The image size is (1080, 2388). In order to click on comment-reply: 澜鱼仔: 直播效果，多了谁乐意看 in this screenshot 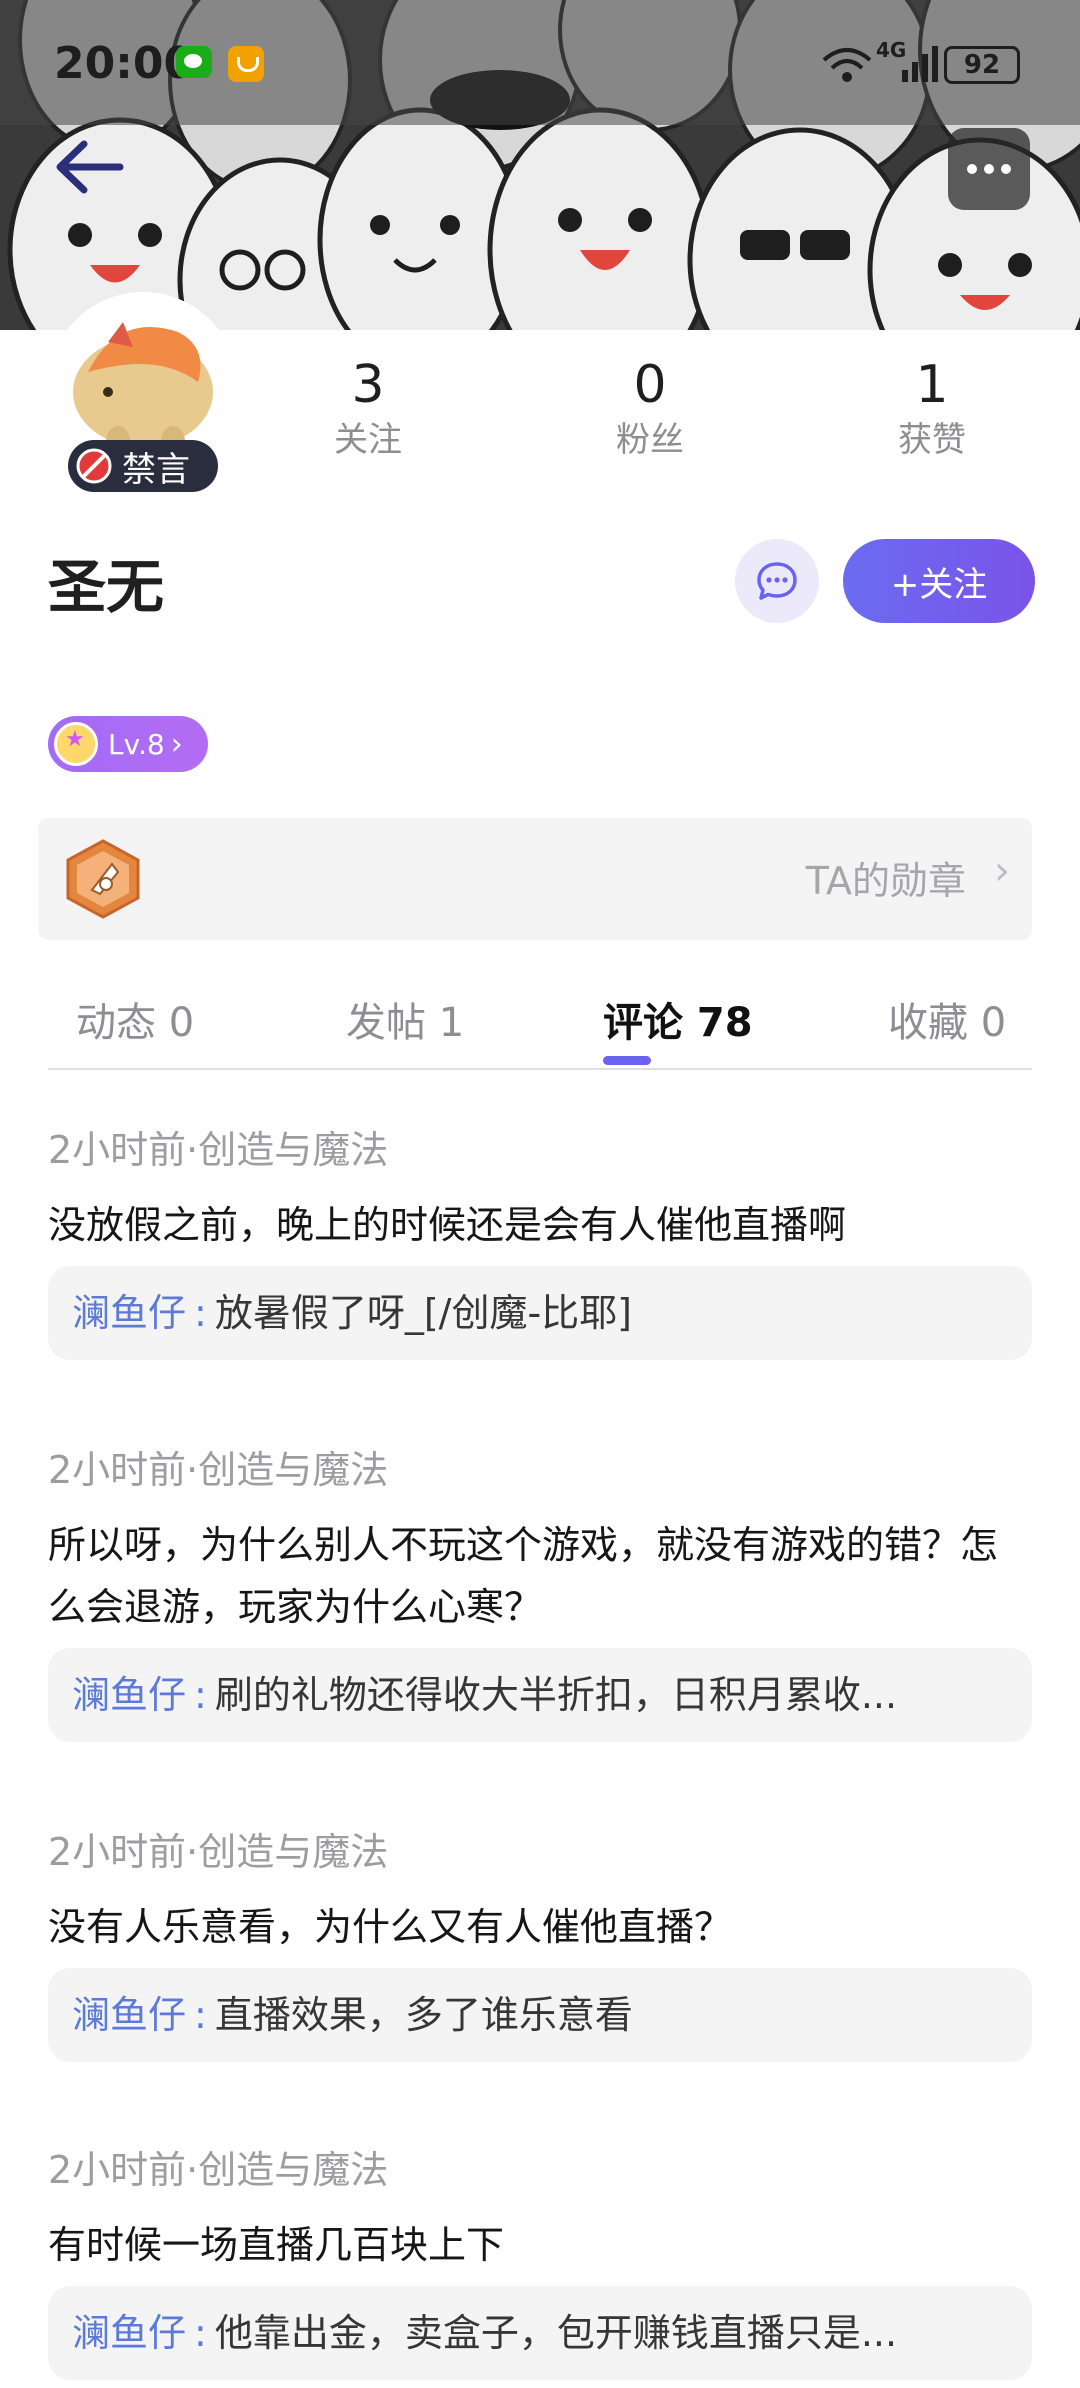, I will do `click(540, 2015)`.